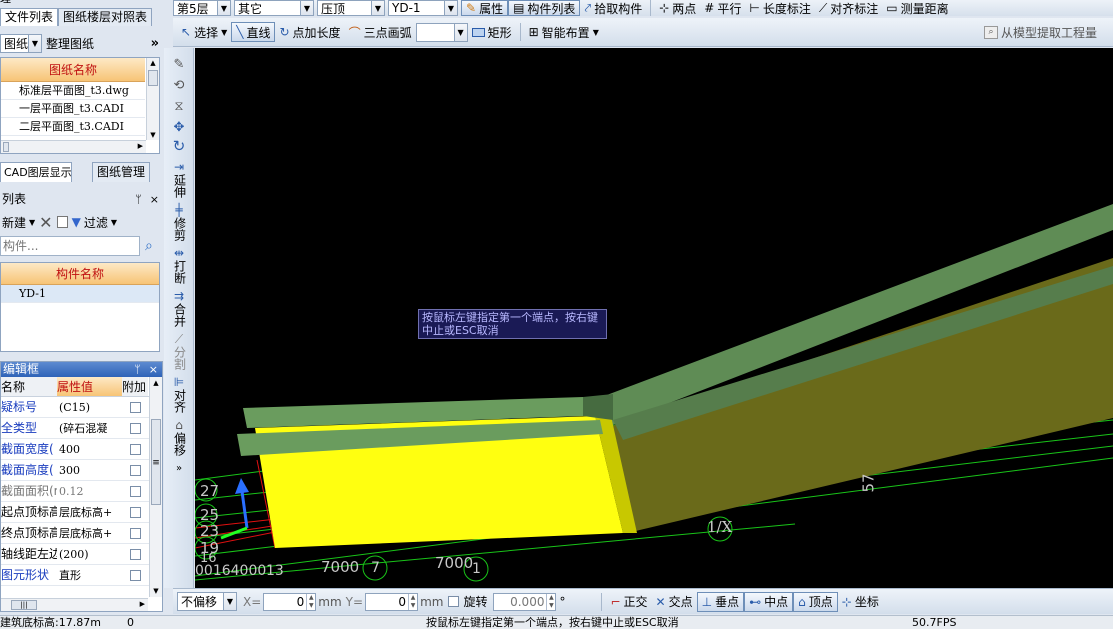  Describe the element at coordinates (179, 352) in the screenshot. I see `split-button: ⟋ 分割` at that location.